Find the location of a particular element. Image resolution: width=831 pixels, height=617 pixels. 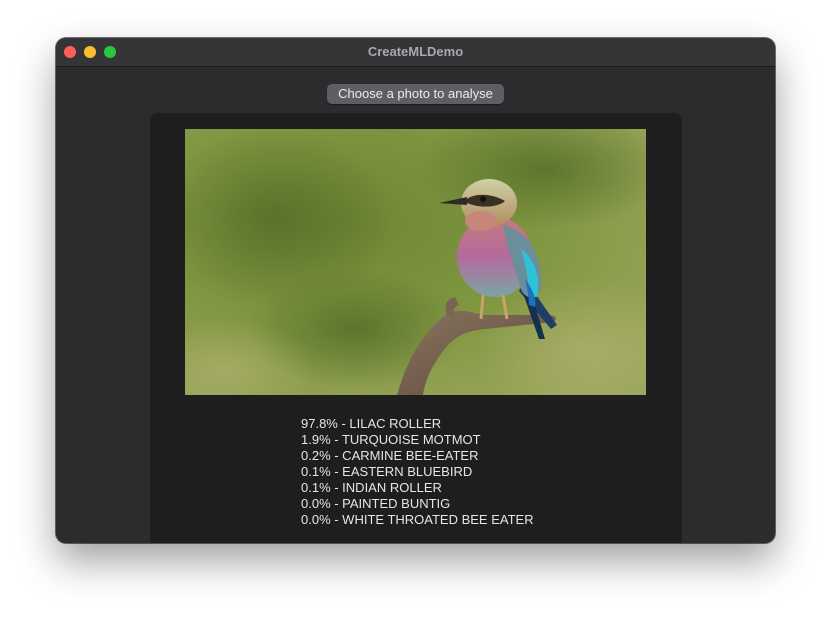

result-item: 0.1% - EASTERN BLUEBIRD is located at coordinates (387, 471).